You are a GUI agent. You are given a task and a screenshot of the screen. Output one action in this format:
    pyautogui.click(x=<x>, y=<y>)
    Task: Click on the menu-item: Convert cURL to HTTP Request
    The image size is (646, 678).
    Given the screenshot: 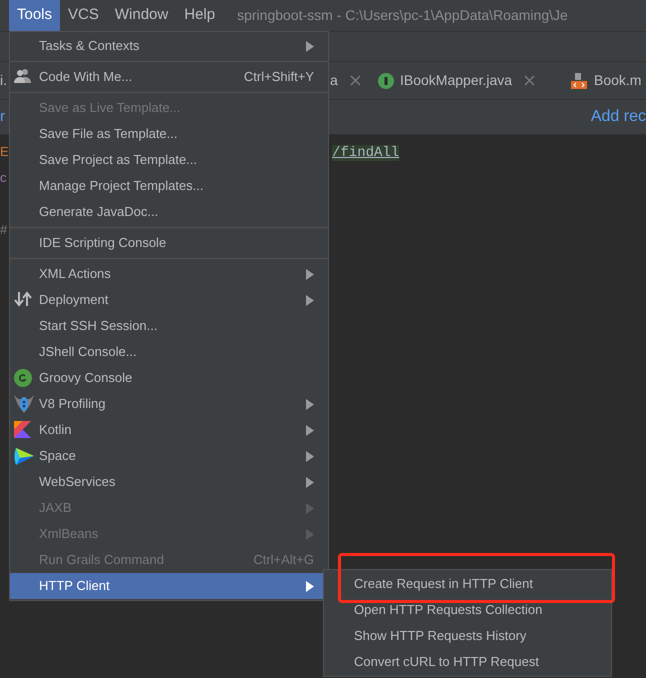 What is the action you would take?
    pyautogui.click(x=467, y=662)
    